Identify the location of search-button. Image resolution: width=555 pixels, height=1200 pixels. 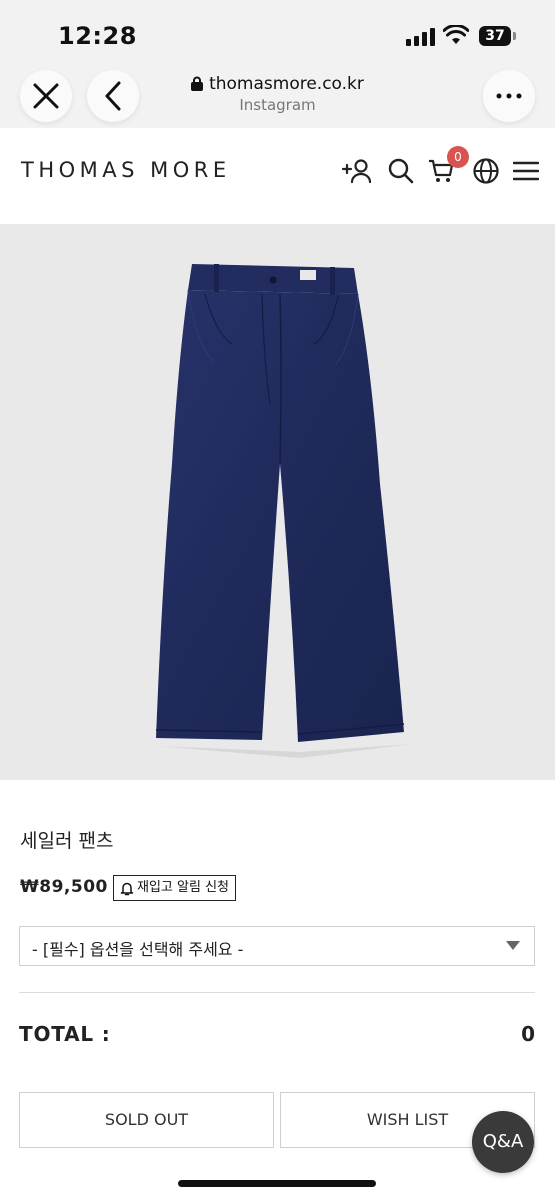
(401, 171).